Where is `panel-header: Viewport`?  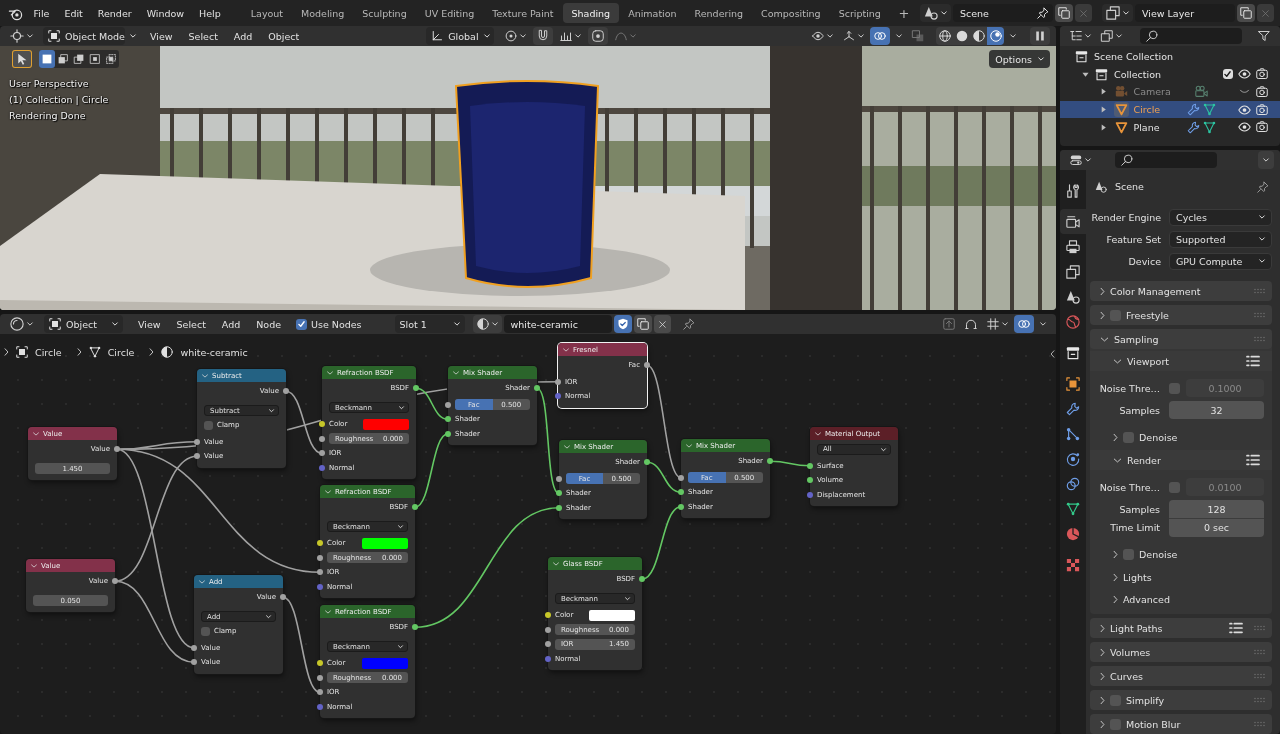
panel-header: Viewport is located at coordinates (1181, 361).